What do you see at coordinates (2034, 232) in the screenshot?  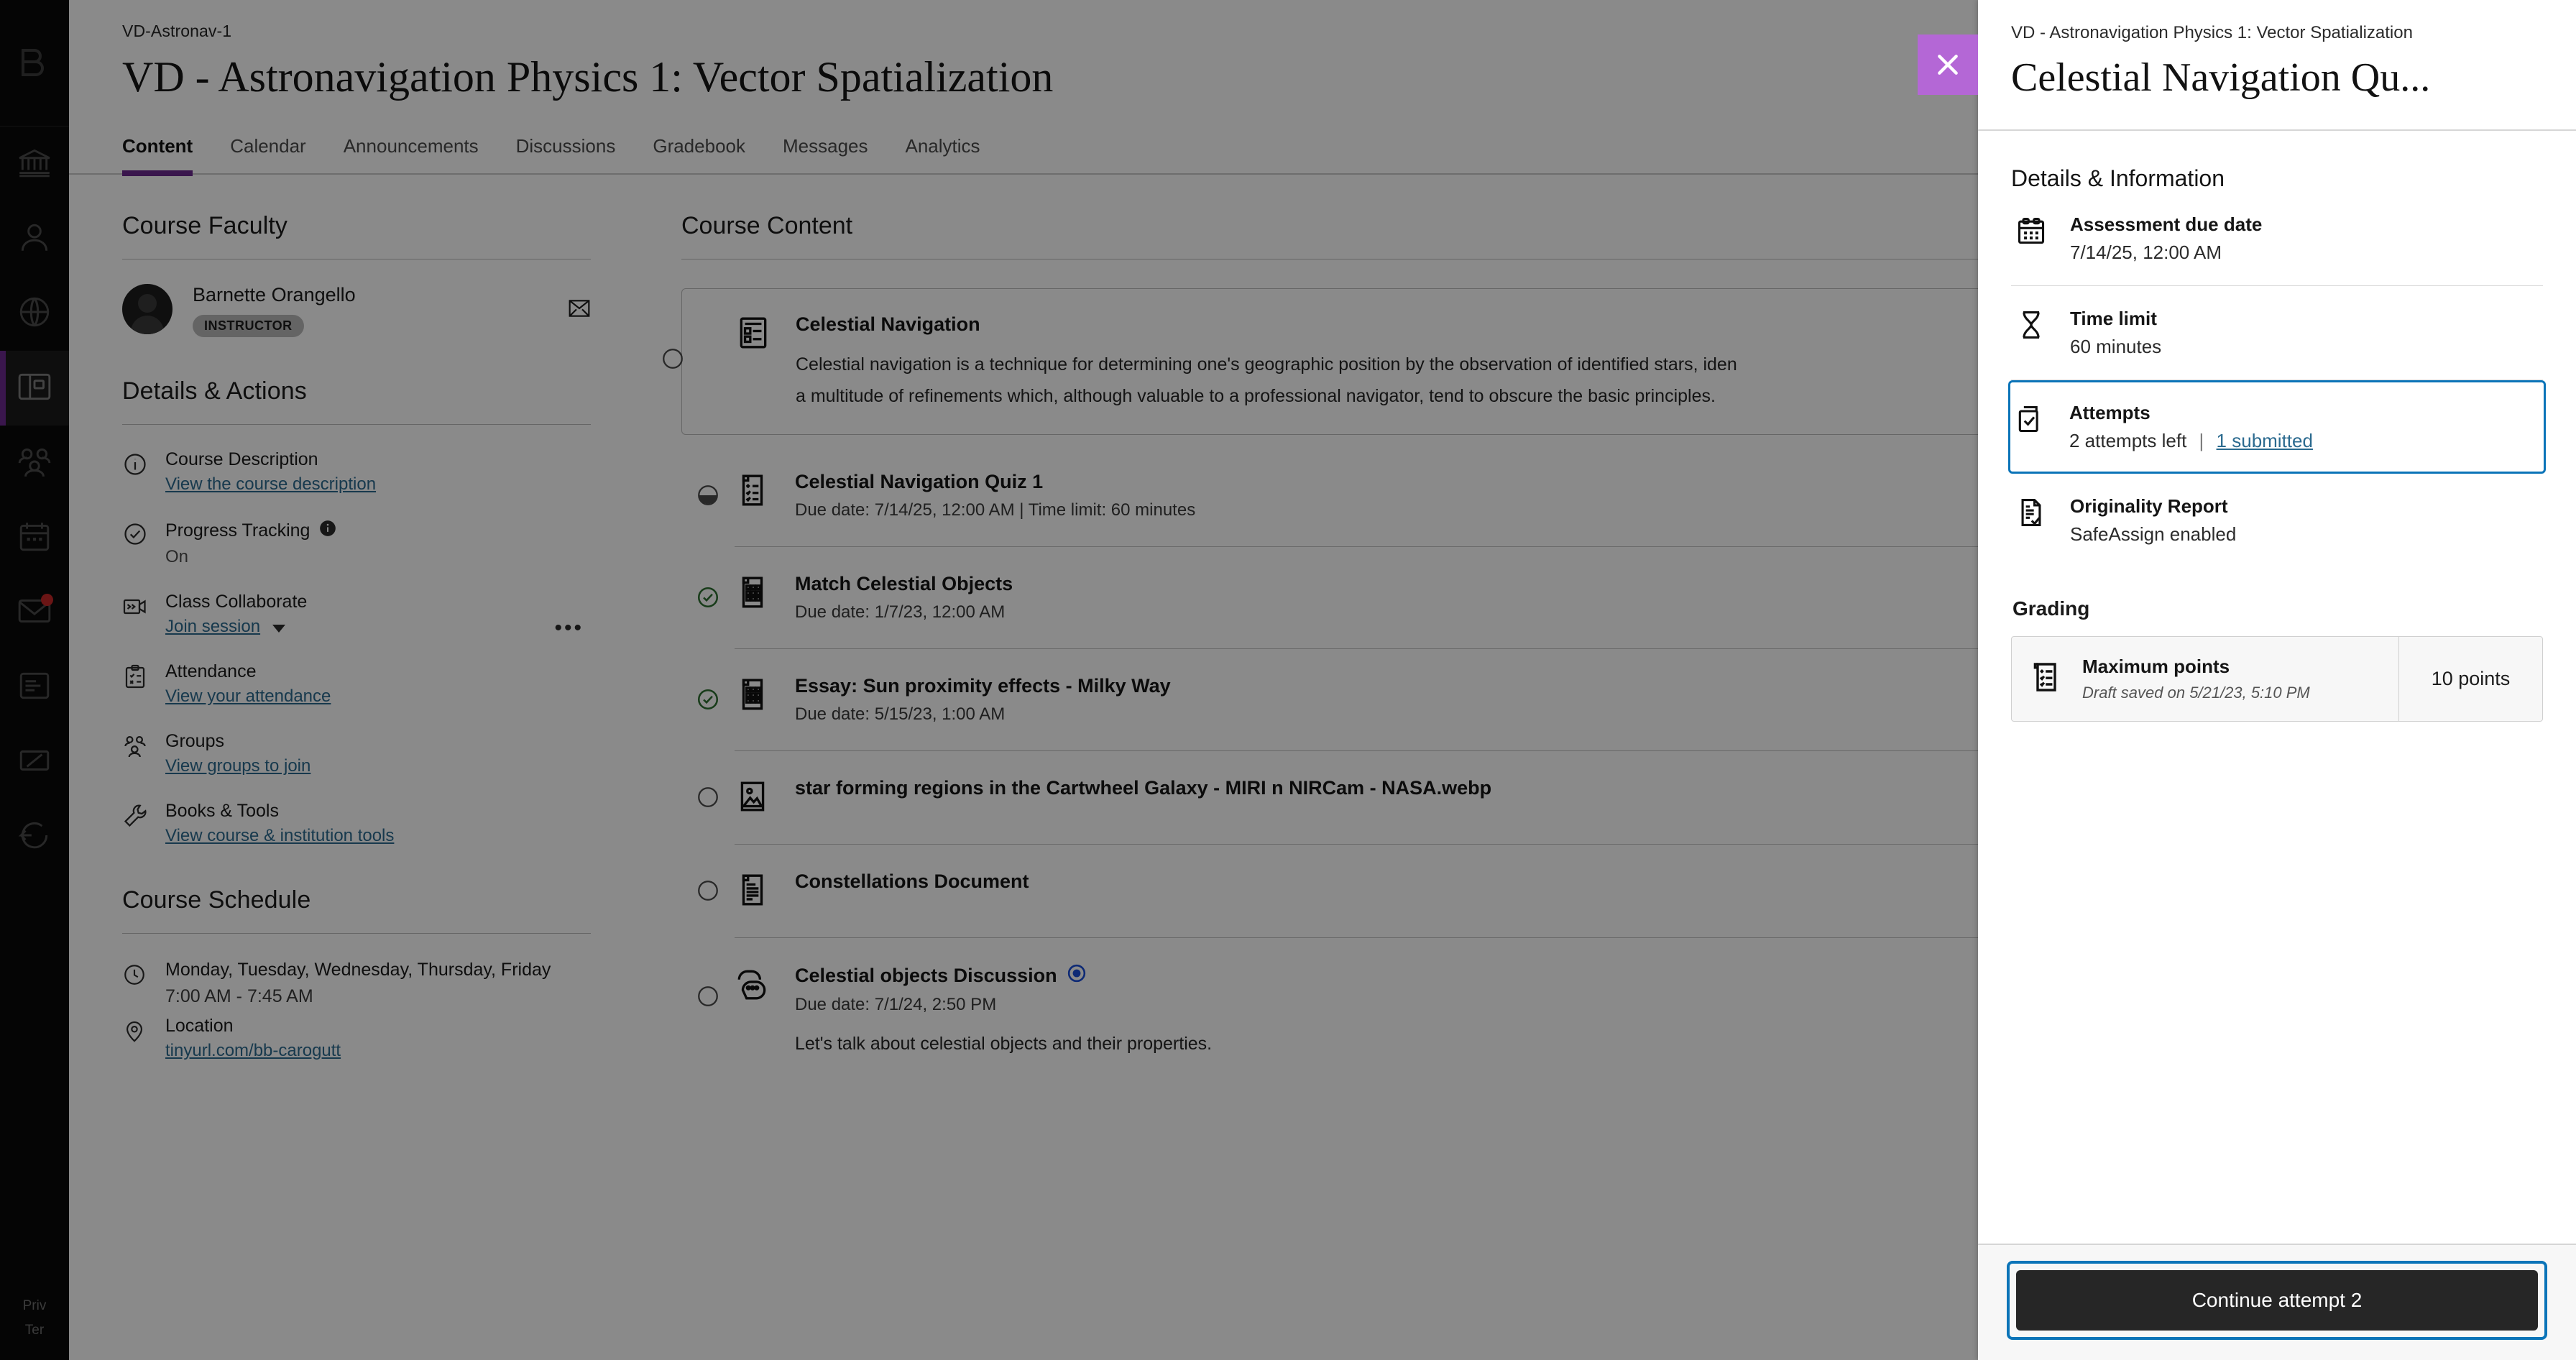 I see `calendar-icon` at bounding box center [2034, 232].